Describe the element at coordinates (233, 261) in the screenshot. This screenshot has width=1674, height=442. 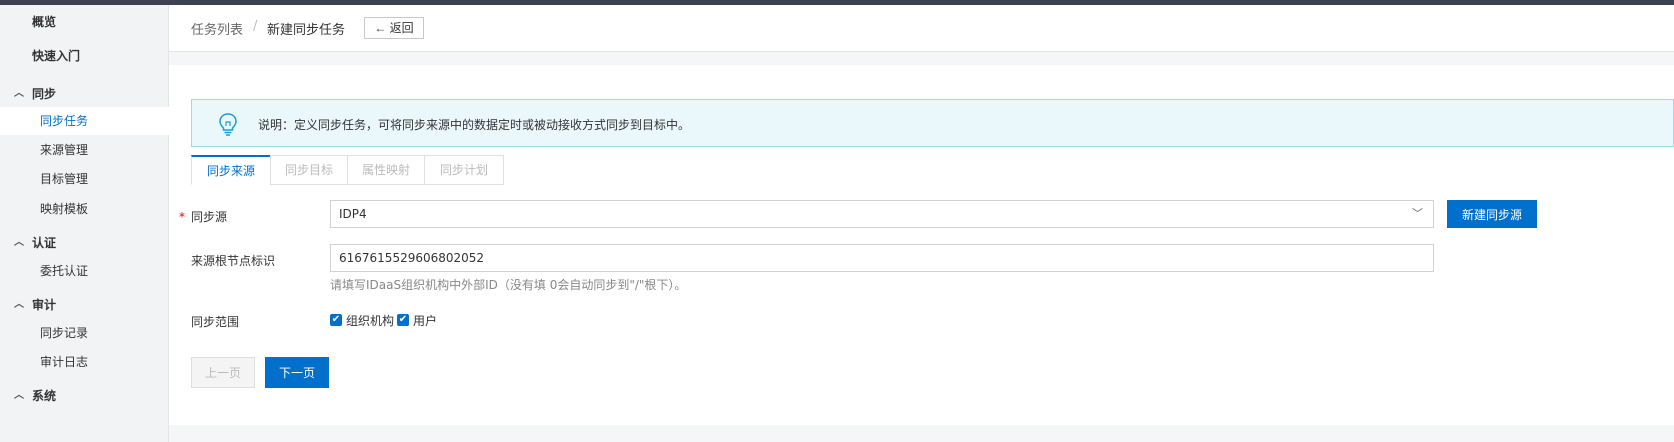
I see `root-node-label: 来源根节点标识` at that location.